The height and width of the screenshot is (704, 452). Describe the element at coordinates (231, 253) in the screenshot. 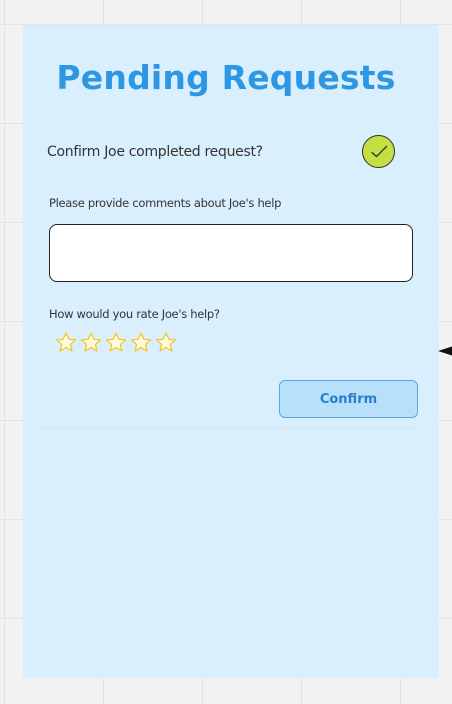

I see `comments-input` at that location.